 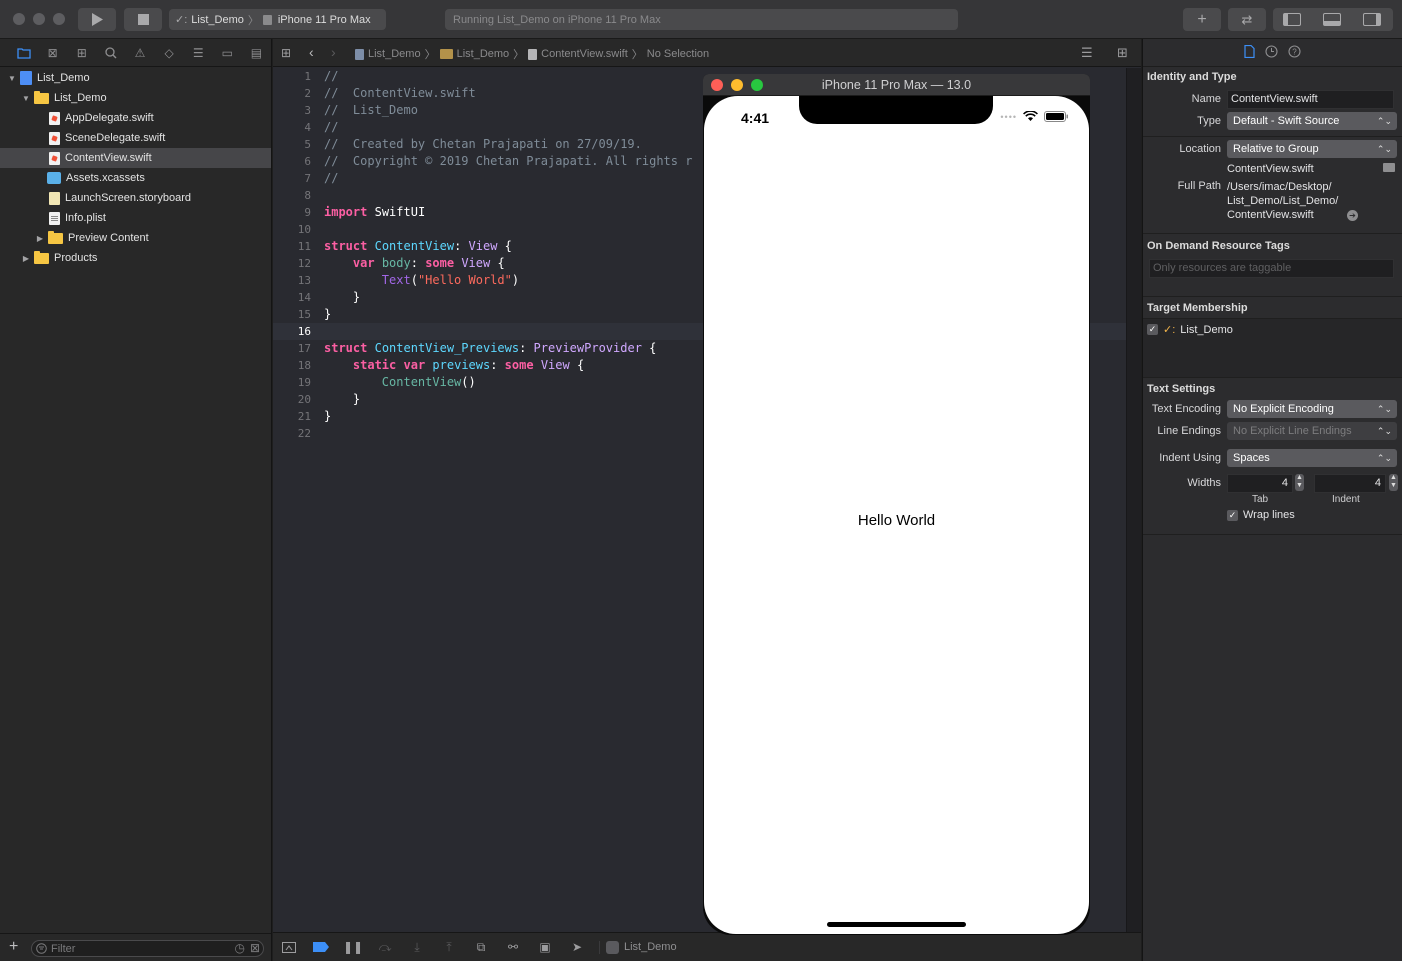 What do you see at coordinates (1310, 99) in the screenshot?
I see `name-field: ContentView.swift` at bounding box center [1310, 99].